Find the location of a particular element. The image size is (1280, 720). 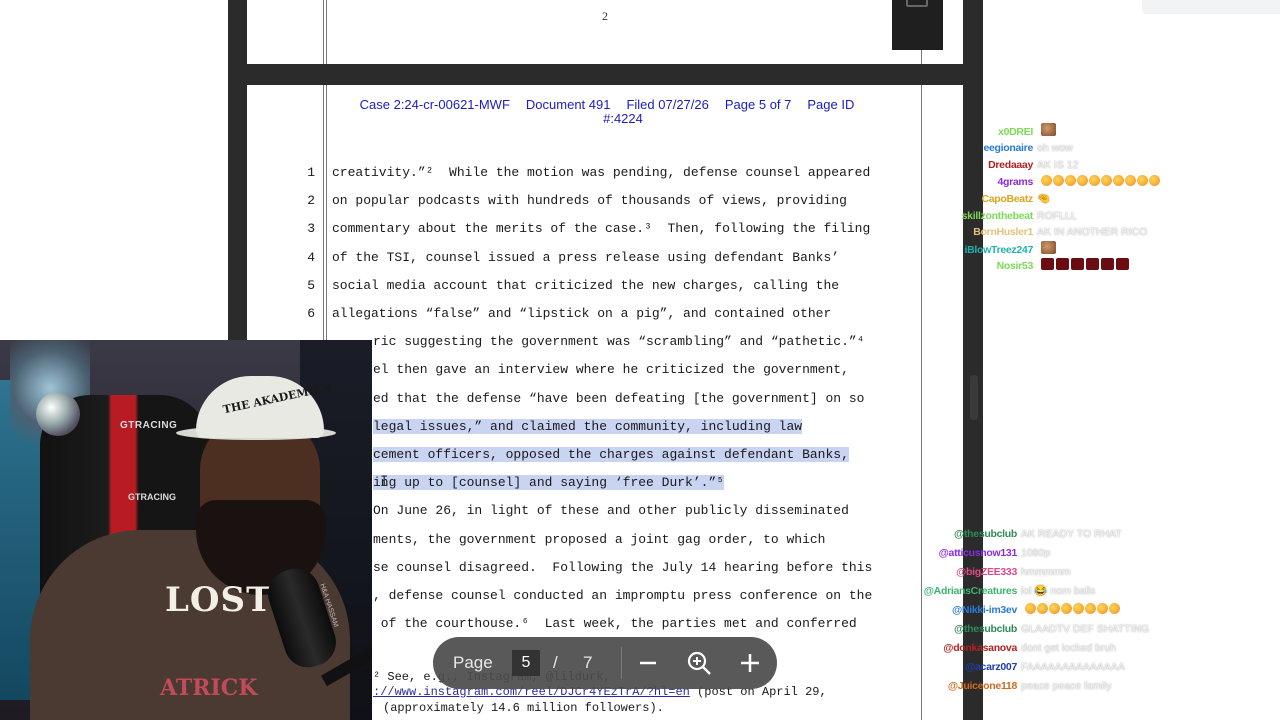

chat-message: x0DREI is located at coordinates (1027, 131).